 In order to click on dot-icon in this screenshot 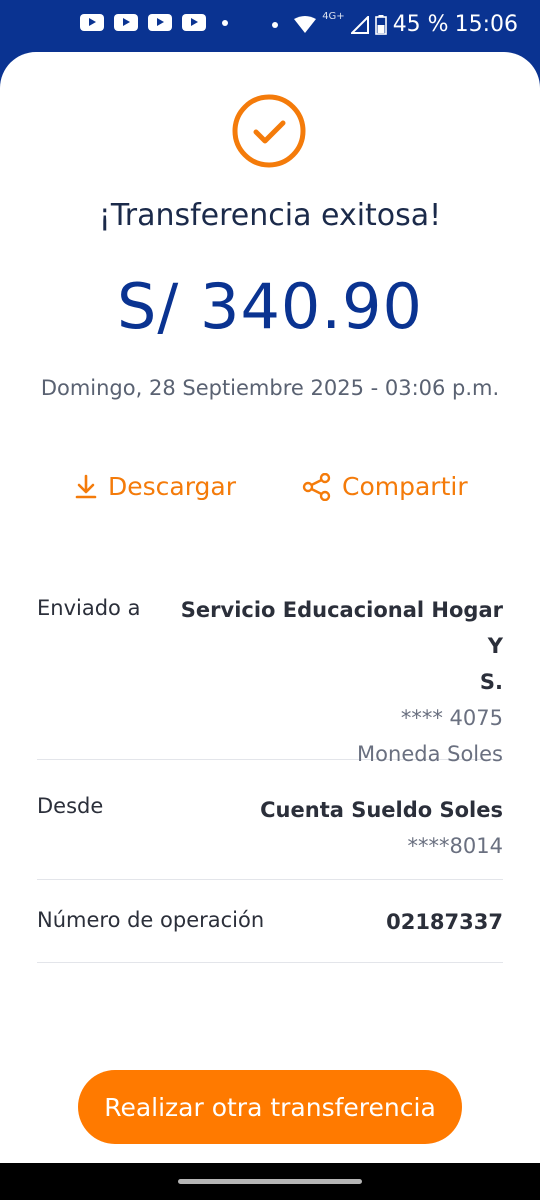, I will do `click(275, 24)`.